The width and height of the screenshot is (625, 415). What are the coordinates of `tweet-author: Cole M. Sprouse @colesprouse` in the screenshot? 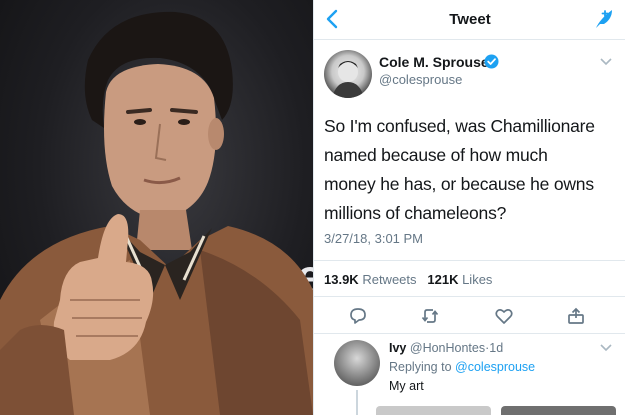 It's located at (469, 74).